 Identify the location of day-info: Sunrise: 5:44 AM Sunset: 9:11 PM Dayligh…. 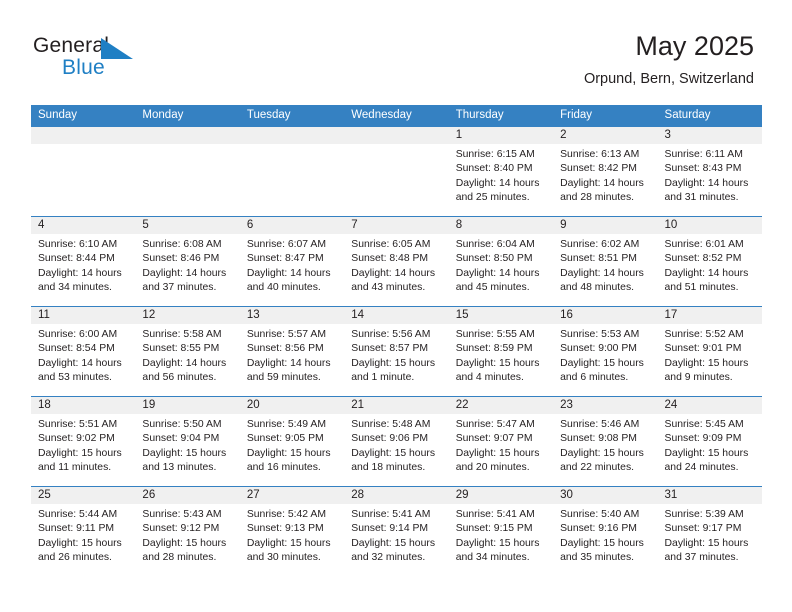
(83, 535).